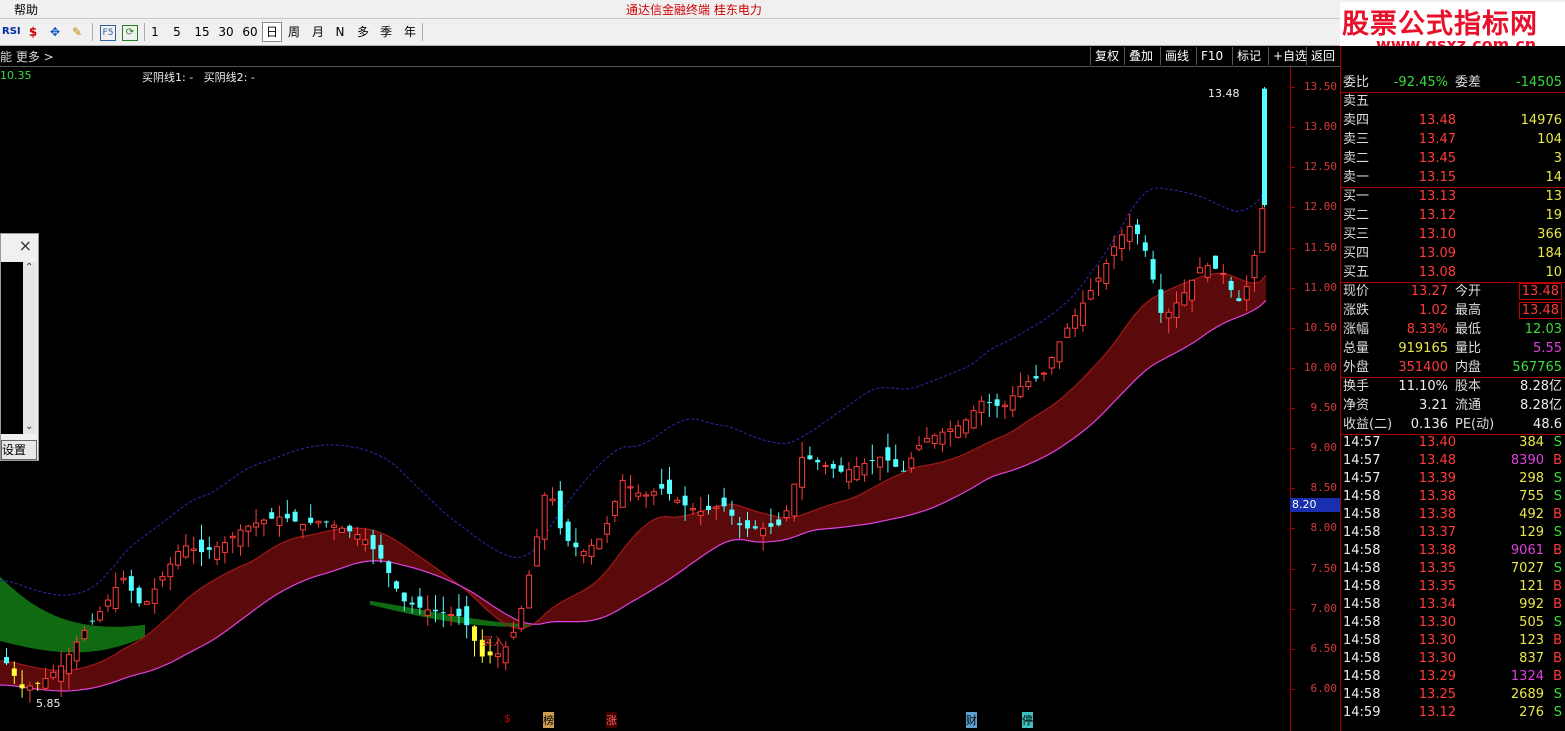 Image resolution: width=1565 pixels, height=731 pixels. Describe the element at coordinates (272, 32) in the screenshot. I see `period-day: 日` at that location.